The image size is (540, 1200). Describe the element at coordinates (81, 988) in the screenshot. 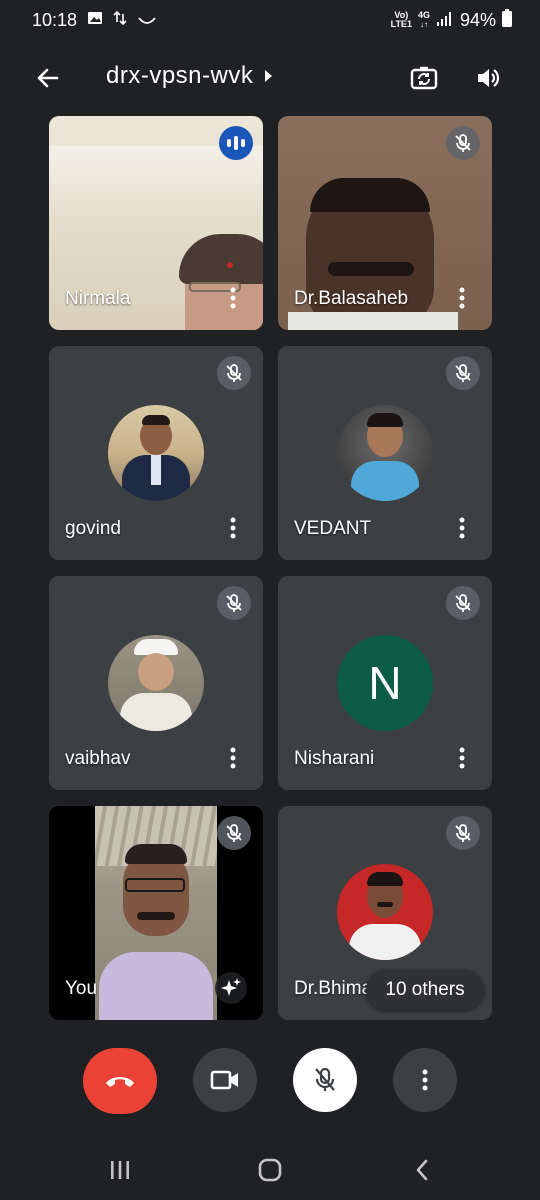

I see `participant-name: You` at that location.